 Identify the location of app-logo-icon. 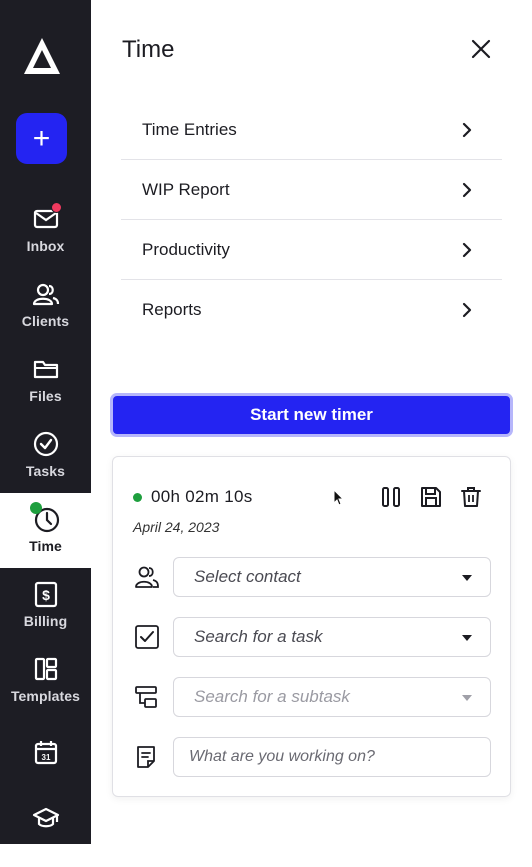
(42, 56).